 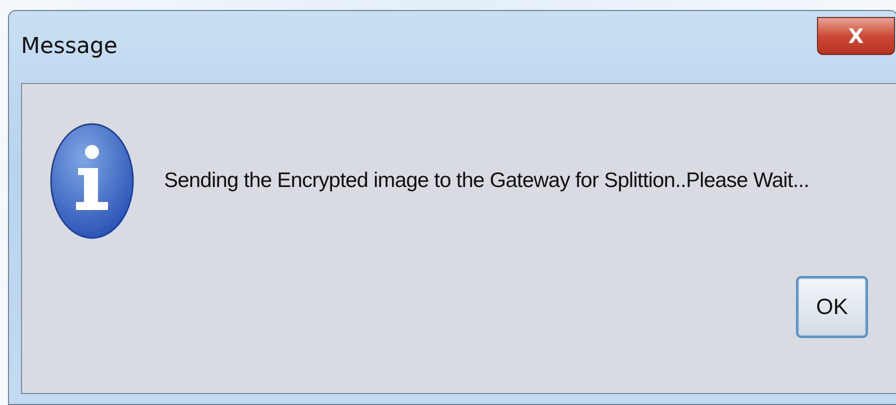 What do you see at coordinates (69, 46) in the screenshot?
I see `window-title: Message` at bounding box center [69, 46].